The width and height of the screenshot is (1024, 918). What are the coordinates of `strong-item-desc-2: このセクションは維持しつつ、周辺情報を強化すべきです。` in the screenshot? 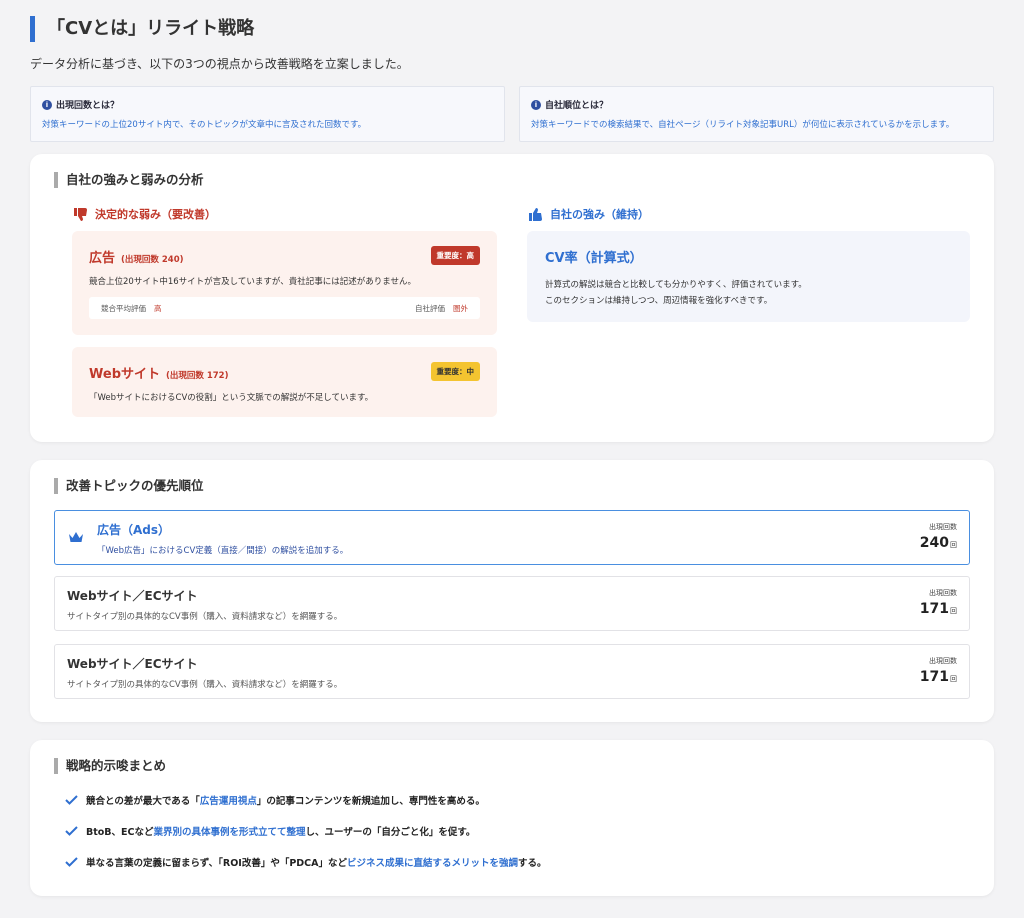 It's located at (659, 301).